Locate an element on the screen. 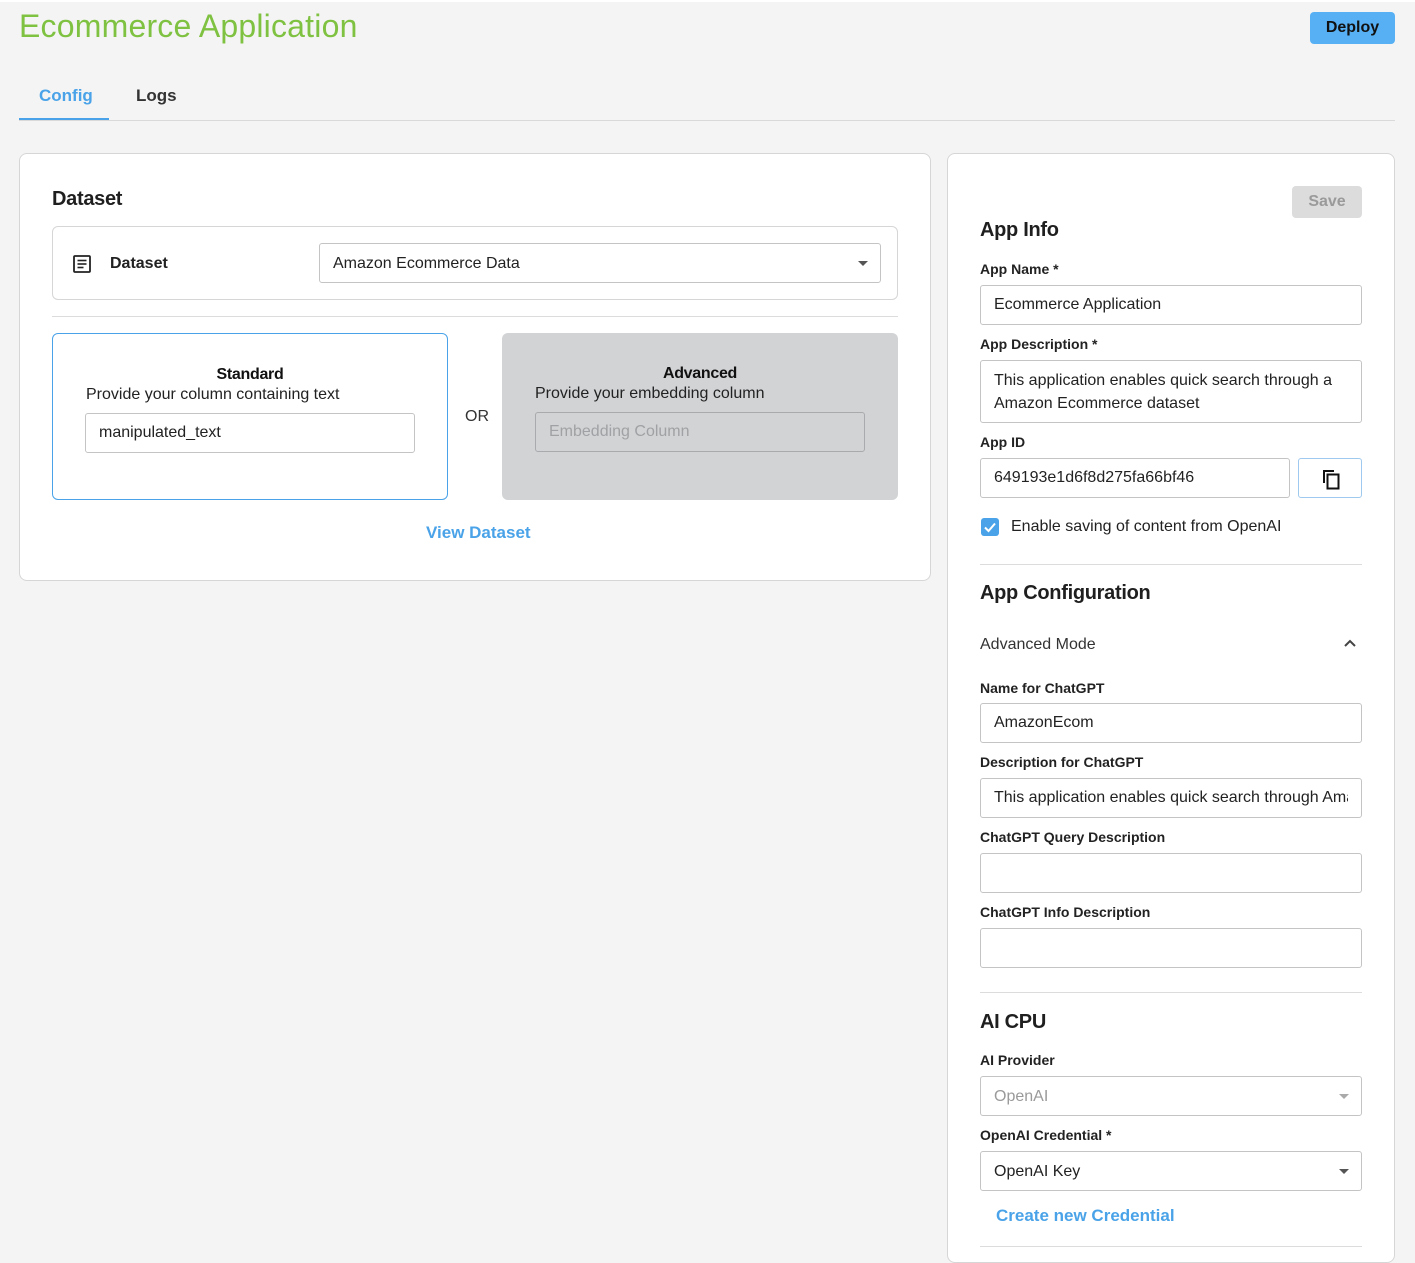  query-description-input is located at coordinates (1171, 873).